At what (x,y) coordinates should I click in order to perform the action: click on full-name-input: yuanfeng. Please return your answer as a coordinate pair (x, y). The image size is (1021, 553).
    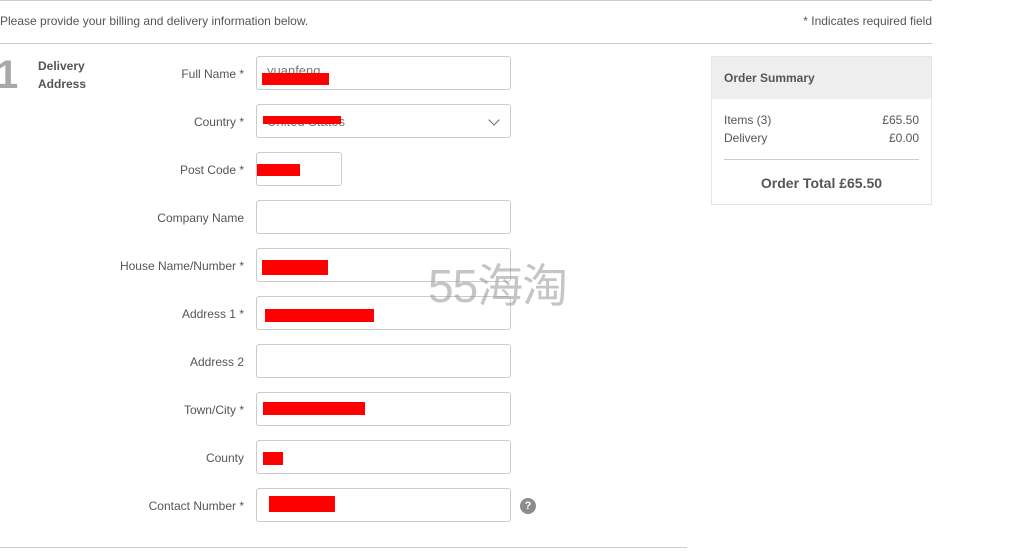
    Looking at the image, I should click on (383, 73).